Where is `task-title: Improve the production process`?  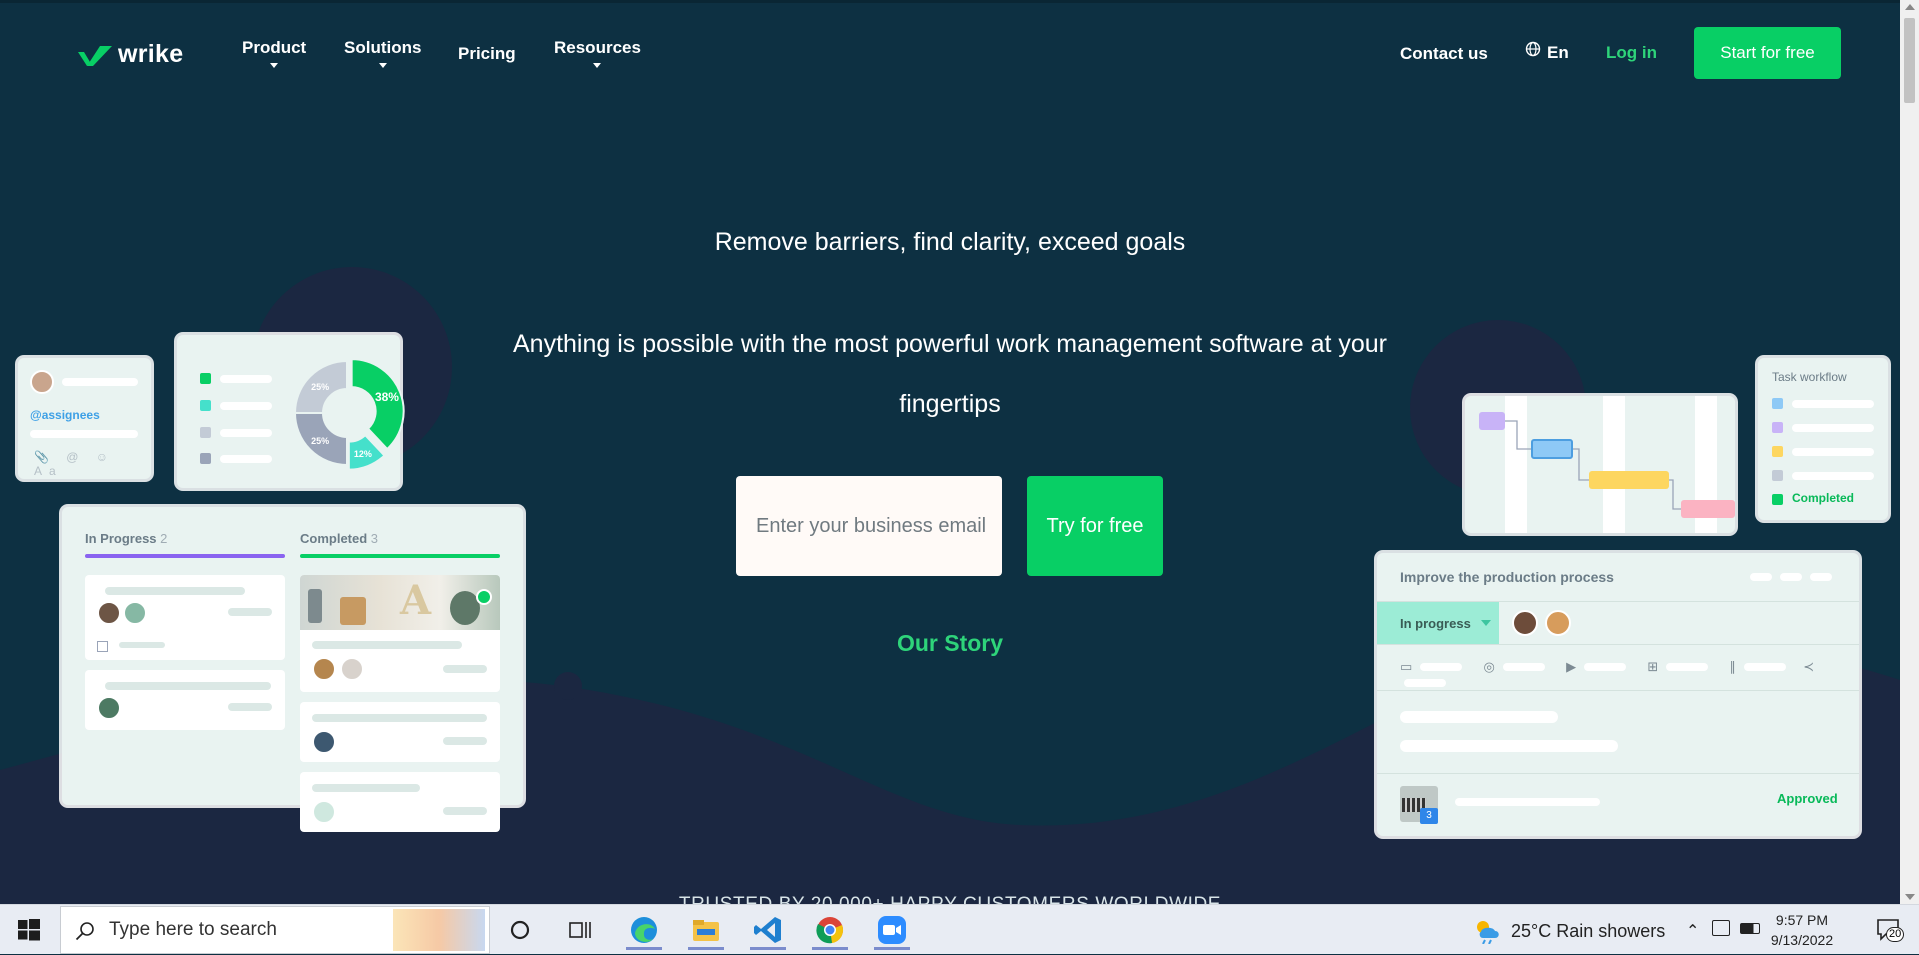 task-title: Improve the production process is located at coordinates (1507, 577).